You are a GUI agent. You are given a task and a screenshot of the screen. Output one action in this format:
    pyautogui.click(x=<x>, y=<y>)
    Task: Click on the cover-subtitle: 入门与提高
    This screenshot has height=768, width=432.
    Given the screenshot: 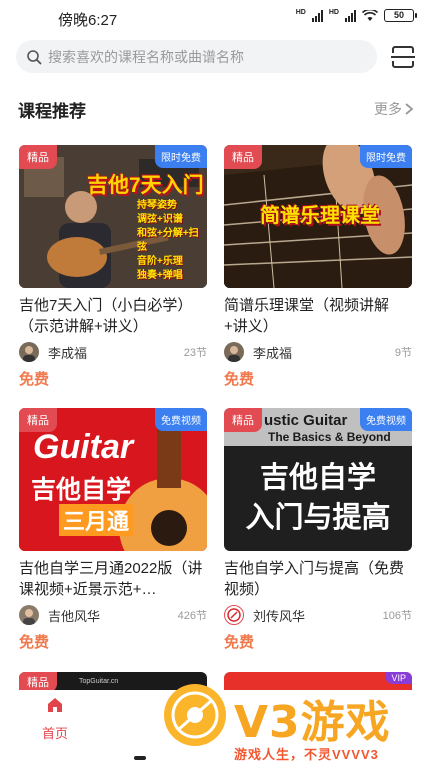 What is the action you would take?
    pyautogui.click(x=318, y=518)
    